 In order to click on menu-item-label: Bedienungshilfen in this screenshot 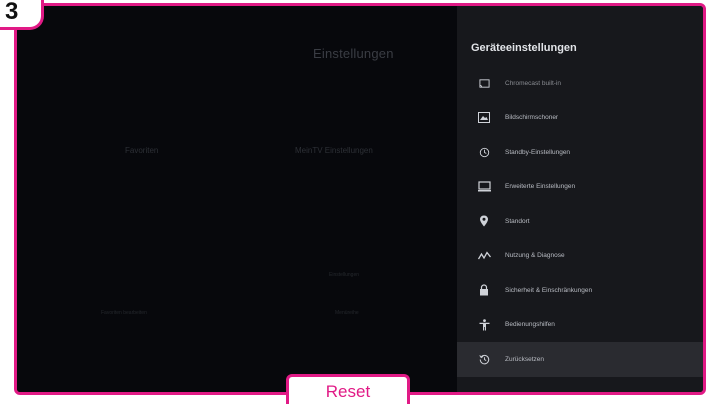, I will do `click(530, 325)`.